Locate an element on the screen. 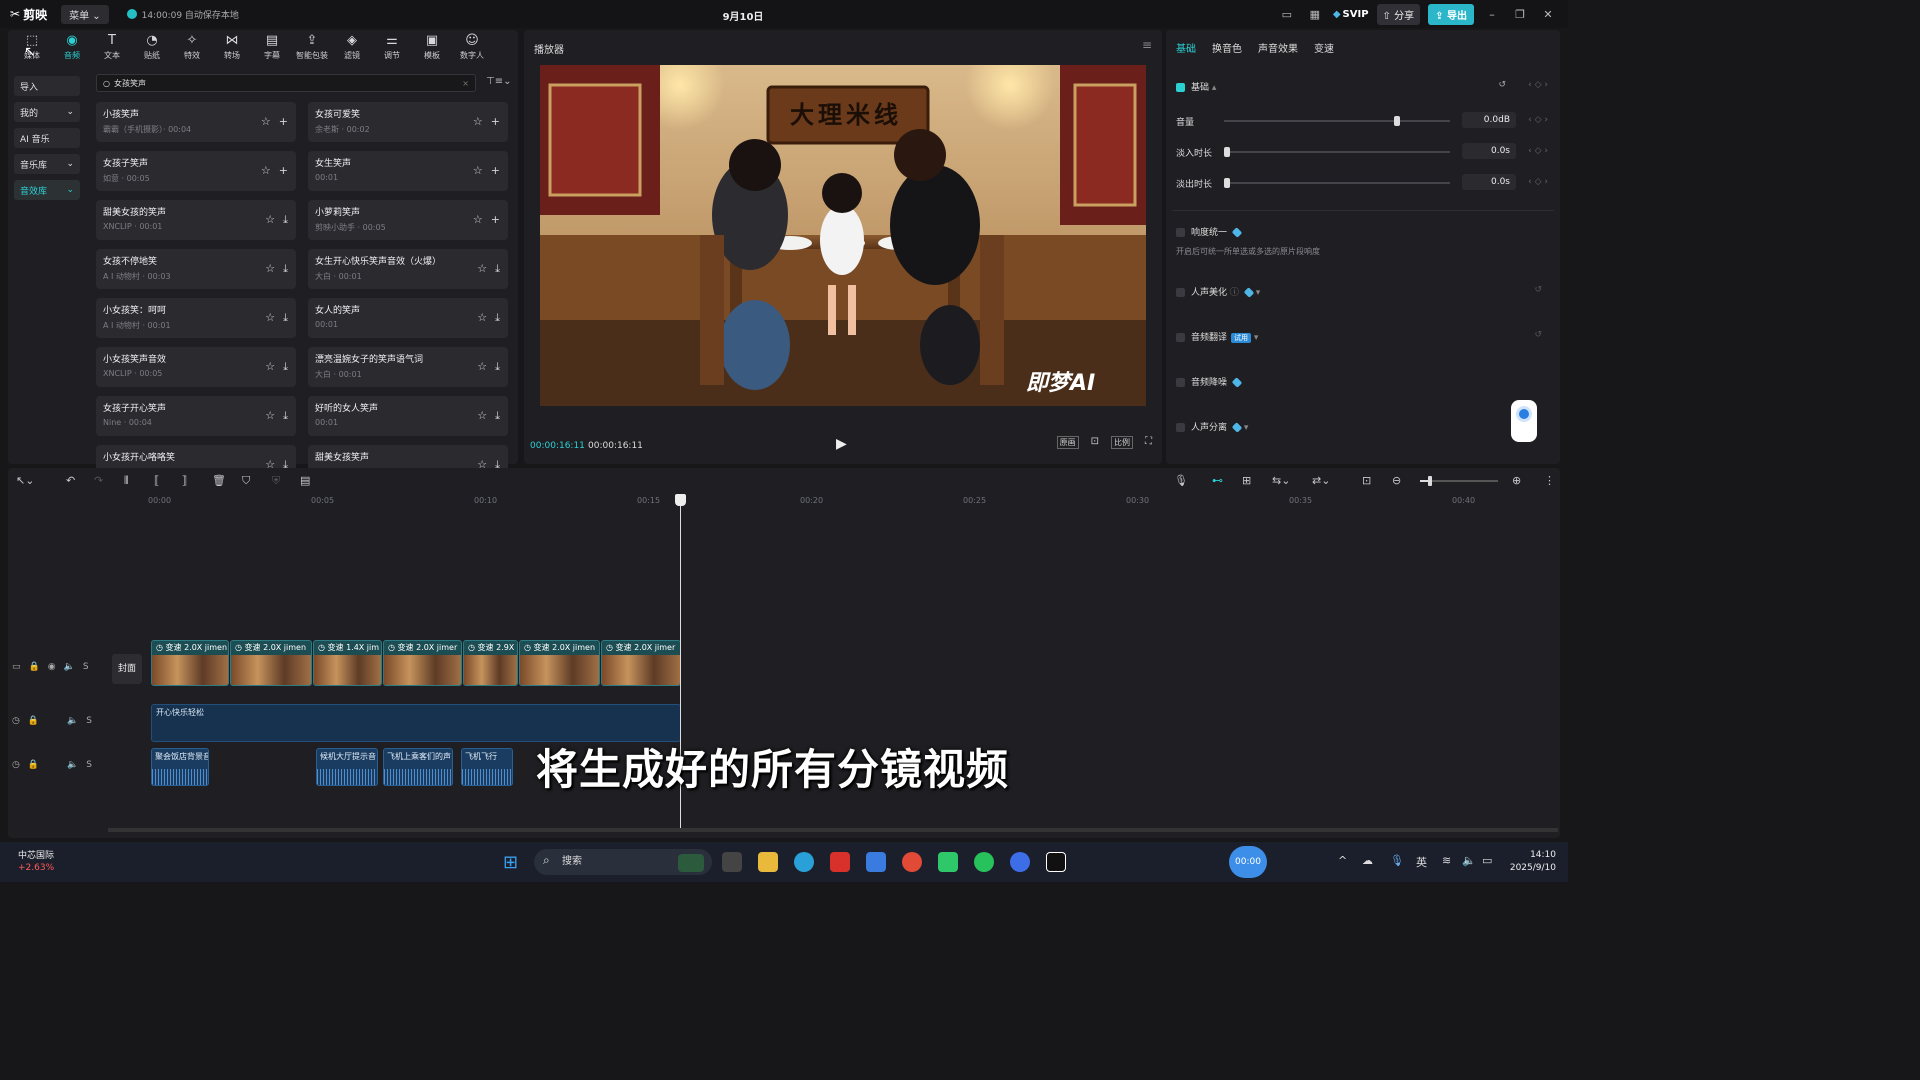 The width and height of the screenshot is (1920, 1080). menu-button: 菜单 ⌄ is located at coordinates (85, 14).